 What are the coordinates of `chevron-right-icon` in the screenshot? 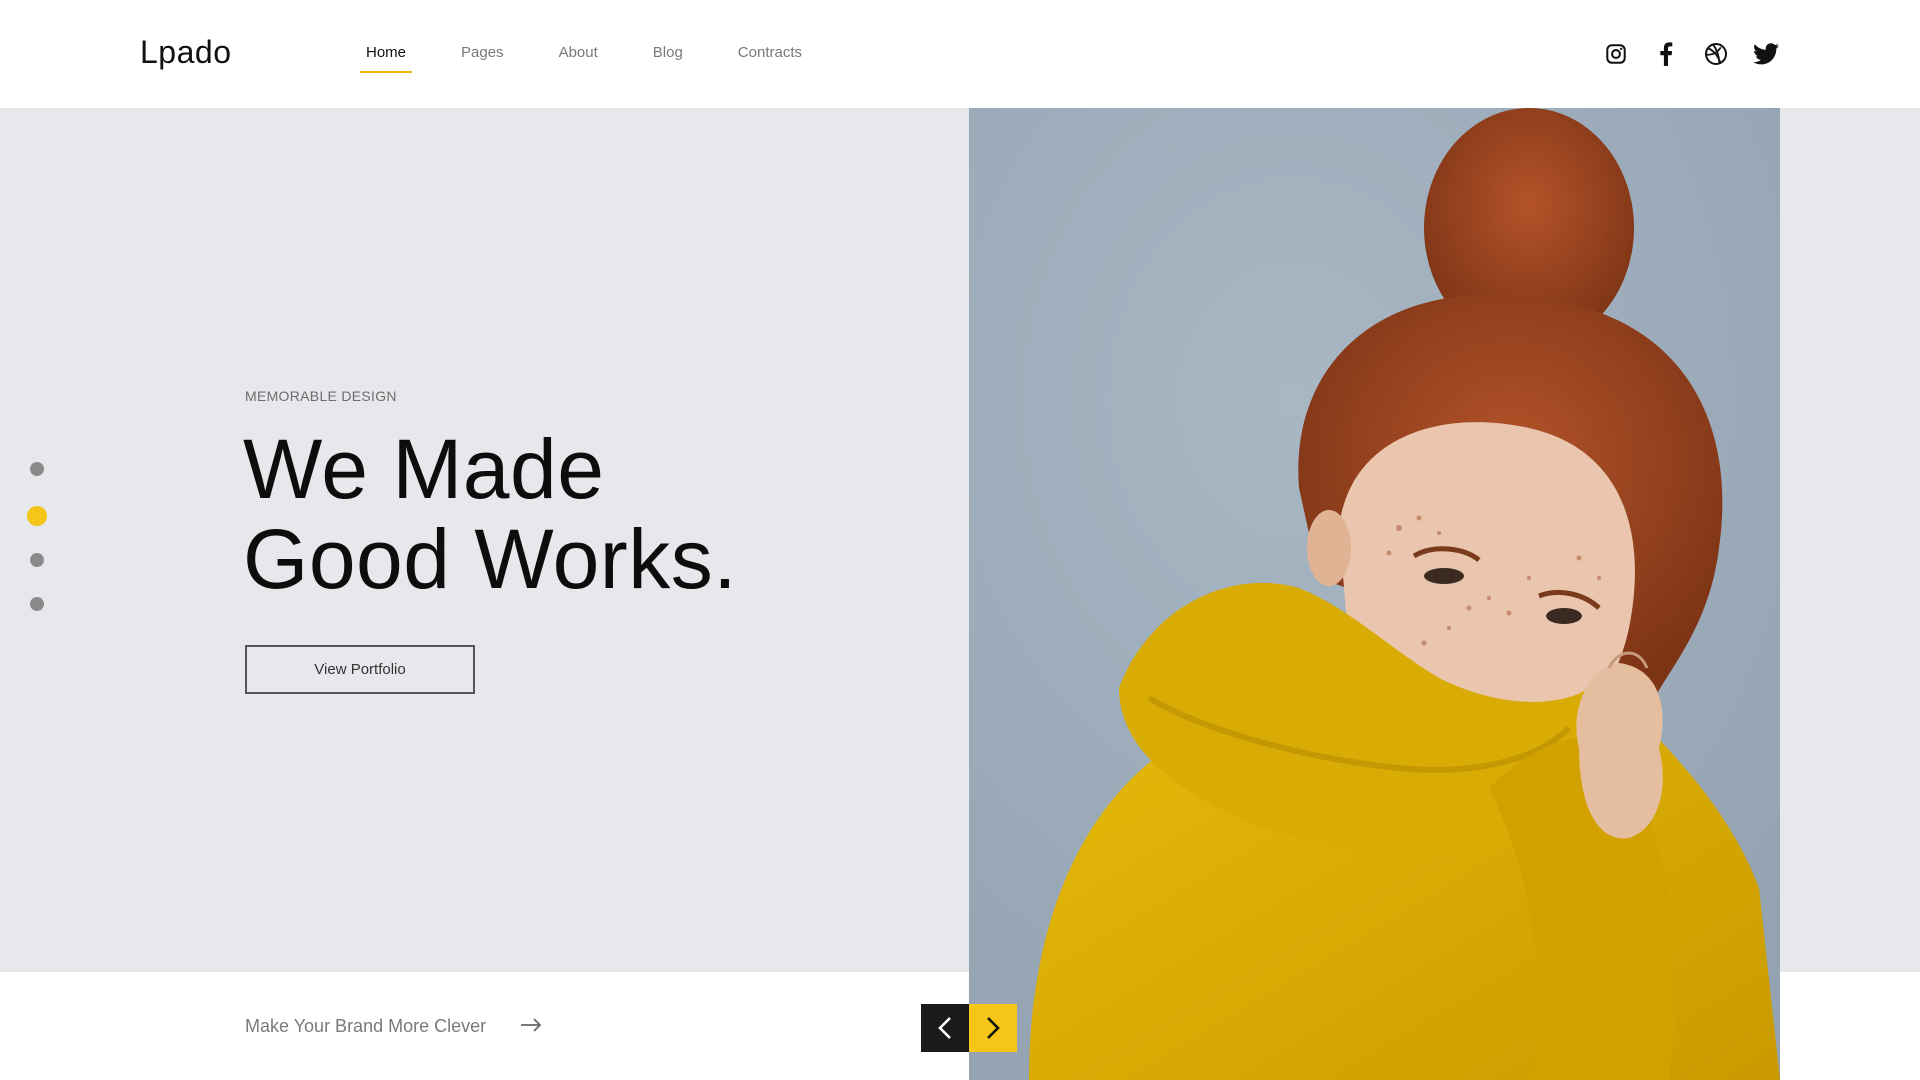 It's located at (993, 1028).